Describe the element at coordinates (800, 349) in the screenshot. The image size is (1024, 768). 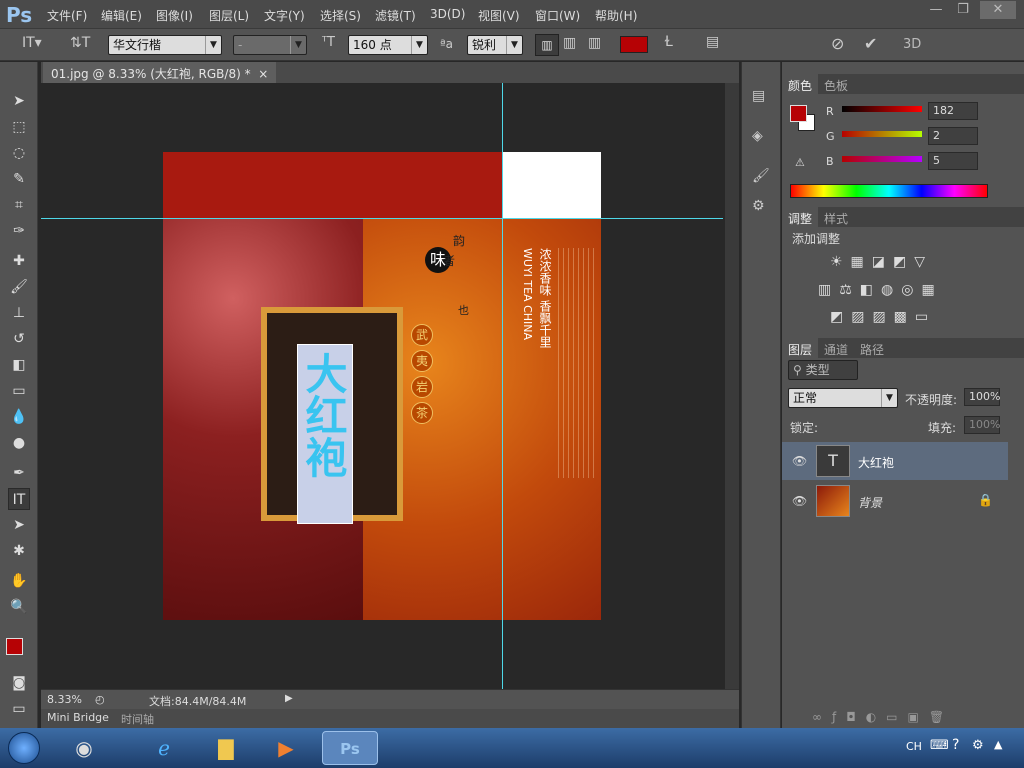
I see `tab-layers: 图层` at that location.